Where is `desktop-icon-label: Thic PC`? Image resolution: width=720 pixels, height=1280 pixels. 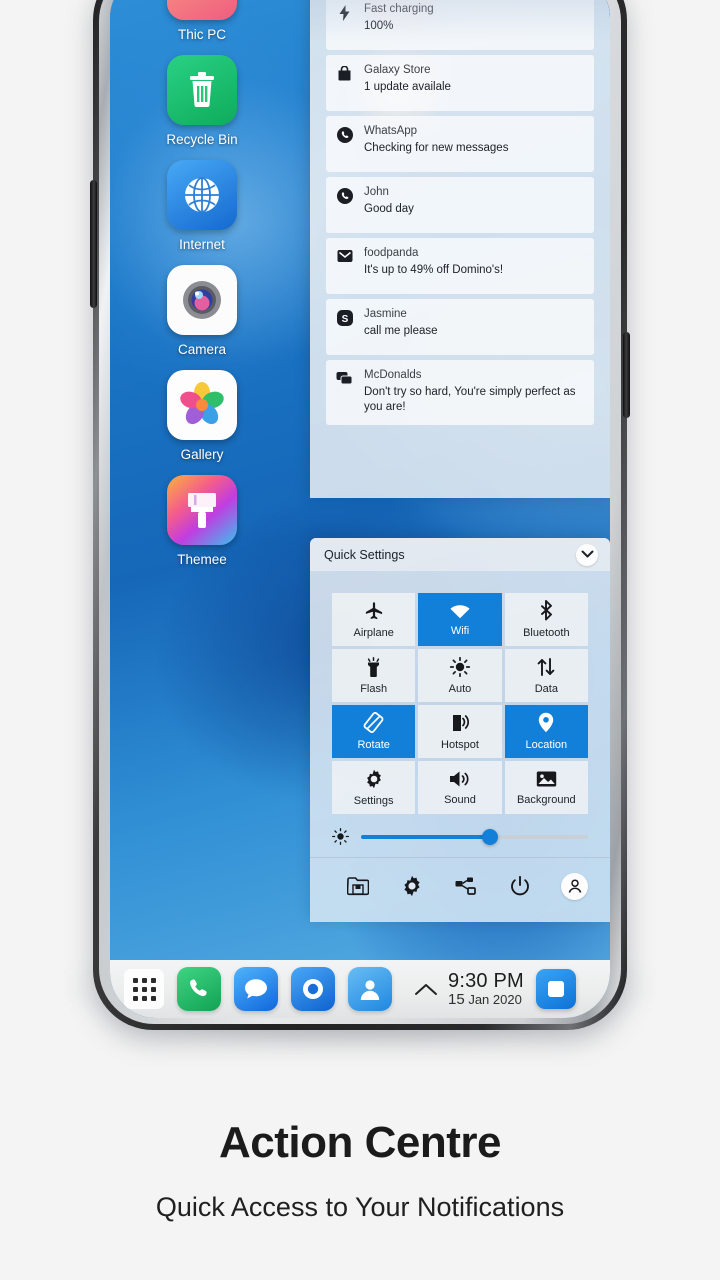 desktop-icon-label: Thic PC is located at coordinates (201, 34).